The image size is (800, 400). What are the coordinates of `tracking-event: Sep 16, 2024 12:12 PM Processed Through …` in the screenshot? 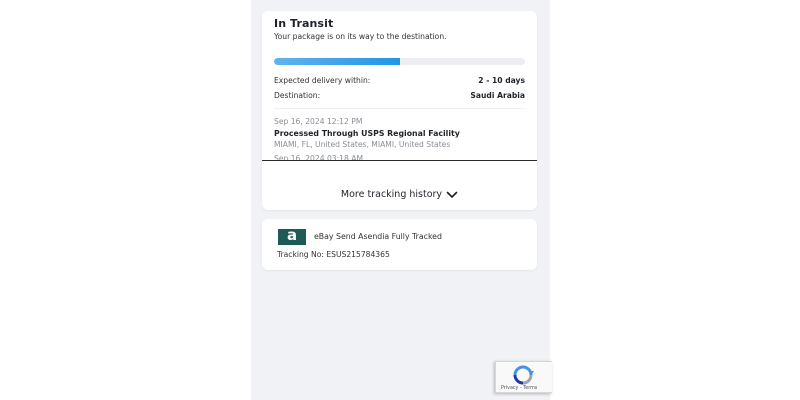 It's located at (399, 133).